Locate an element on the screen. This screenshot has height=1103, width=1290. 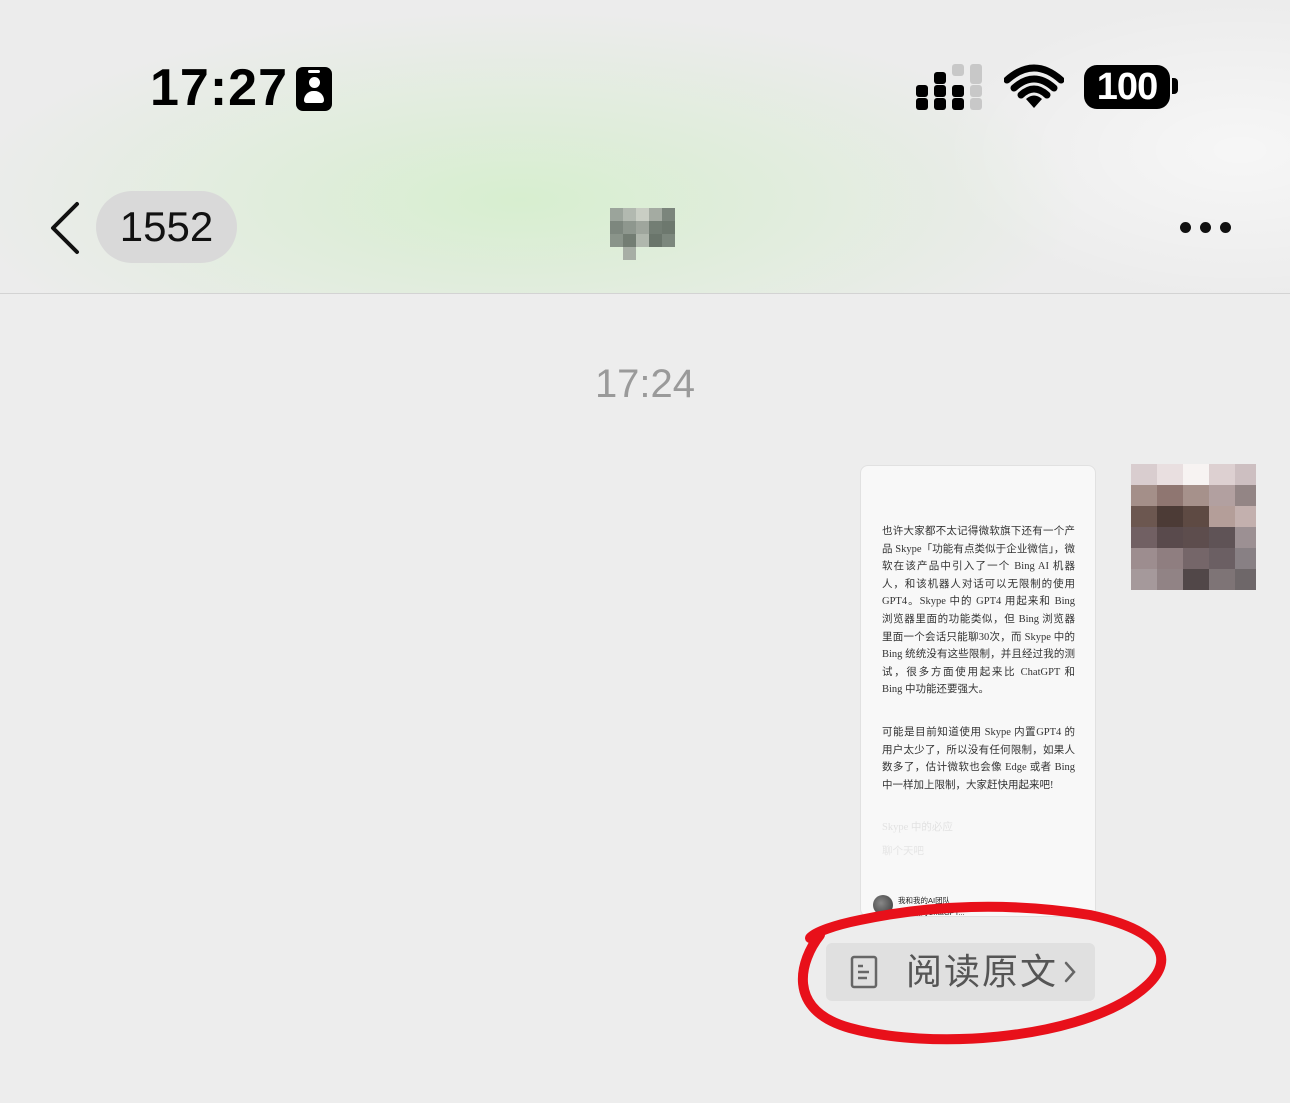
message-timestamp: 17:24 is located at coordinates (645, 384).